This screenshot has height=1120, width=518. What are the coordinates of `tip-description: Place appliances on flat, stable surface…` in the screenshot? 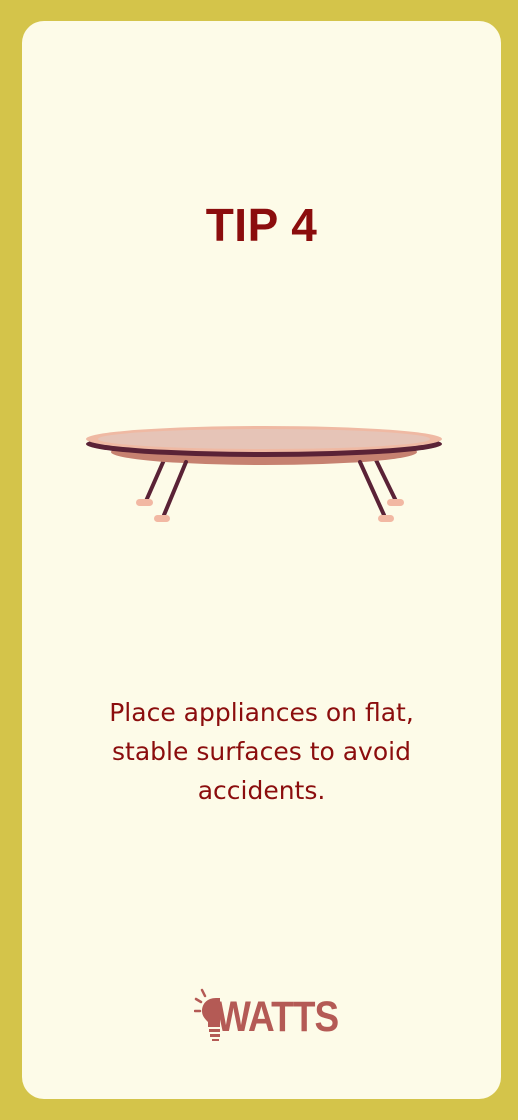 It's located at (261, 751).